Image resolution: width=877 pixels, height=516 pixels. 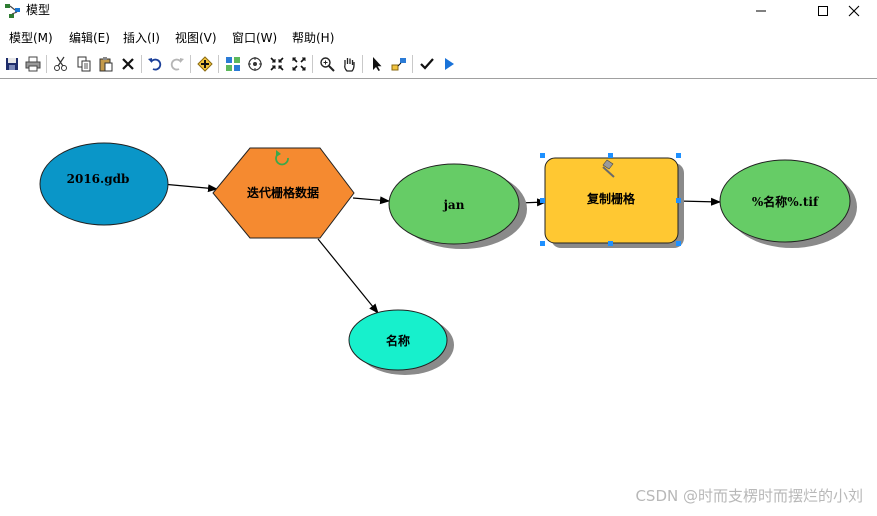 I want to click on menu-view: 视图(V), so click(x=196, y=38).